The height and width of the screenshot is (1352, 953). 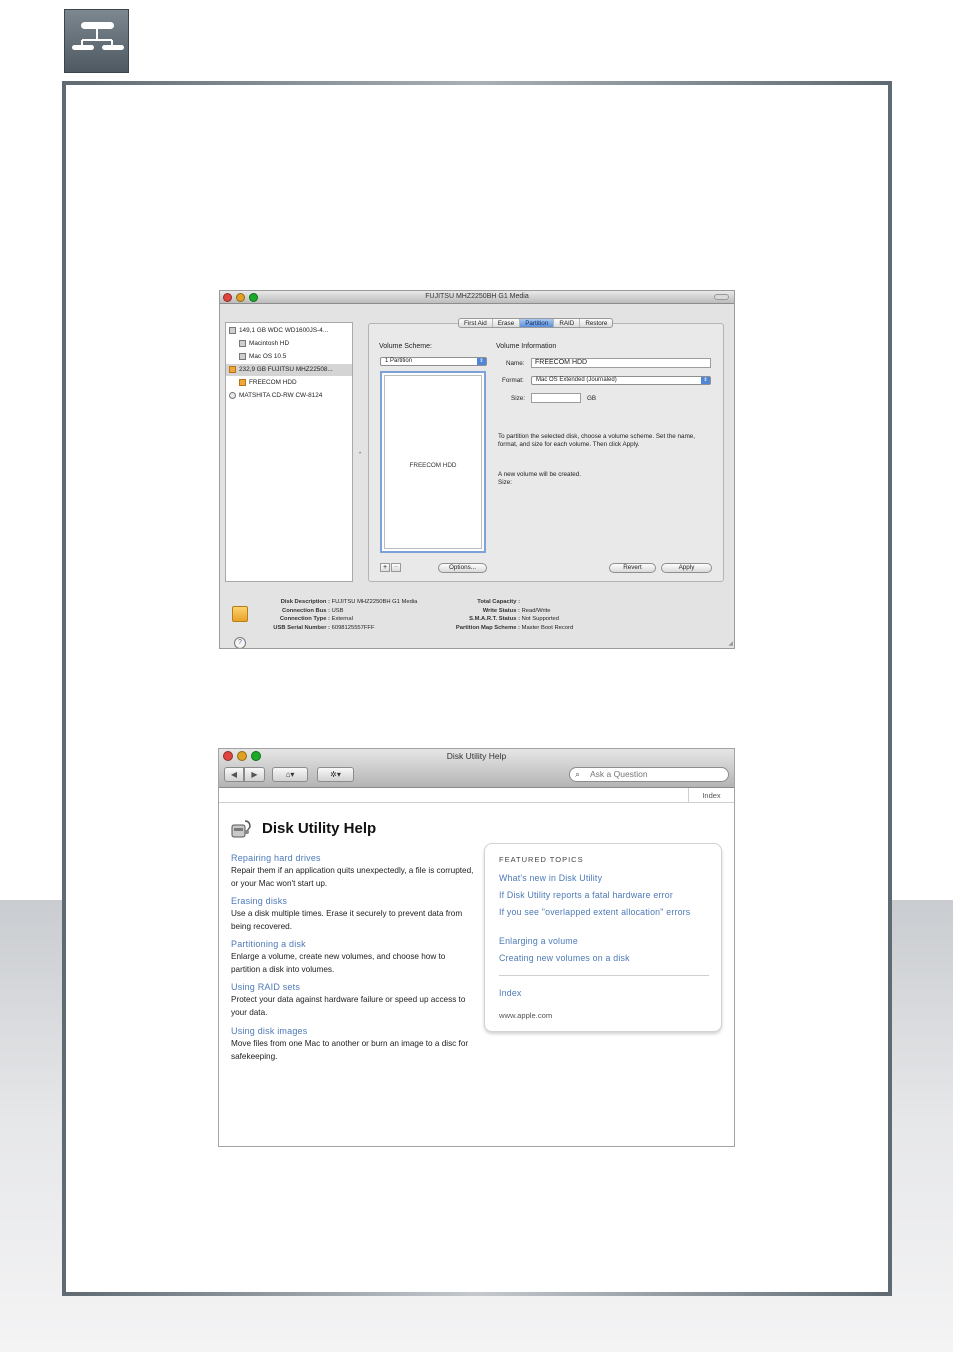 I want to click on tab-raid: RAID, so click(x=567, y=323).